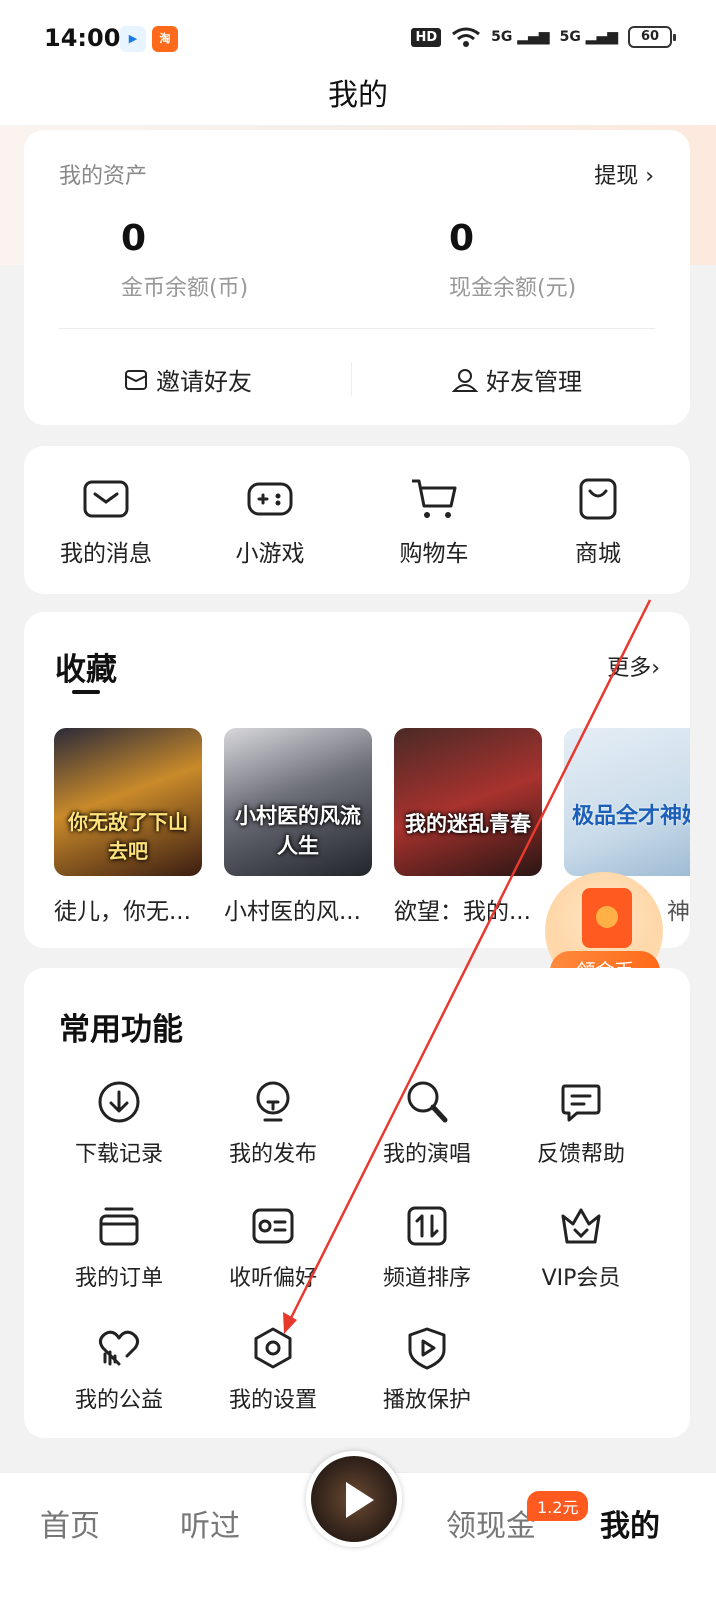  Describe the element at coordinates (204, 382) in the screenshot. I see `invite-friends-label: 邀请好友` at that location.